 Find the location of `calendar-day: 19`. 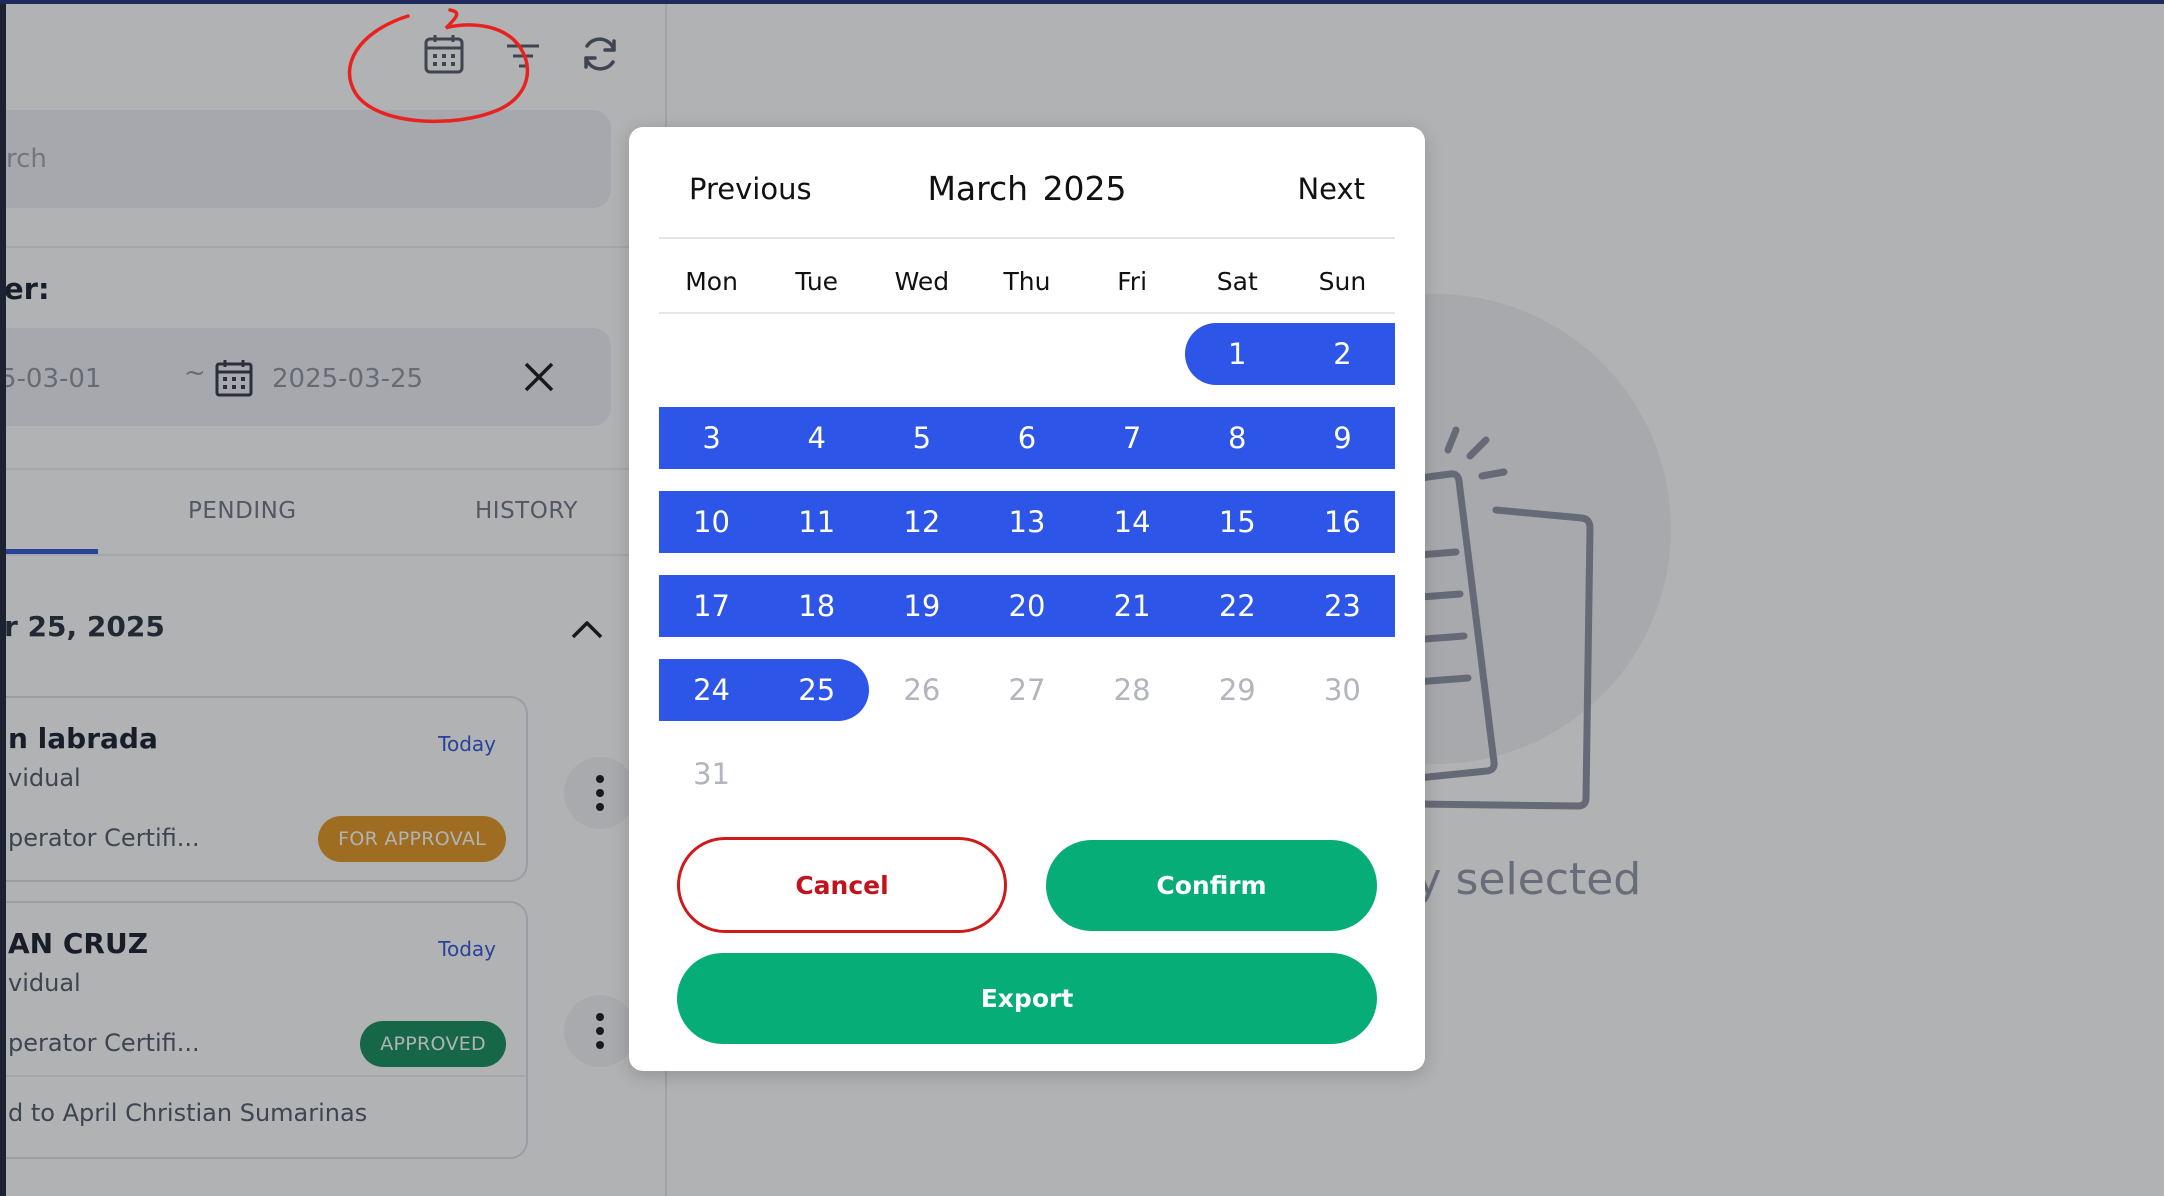

calendar-day: 19 is located at coordinates (922, 606).